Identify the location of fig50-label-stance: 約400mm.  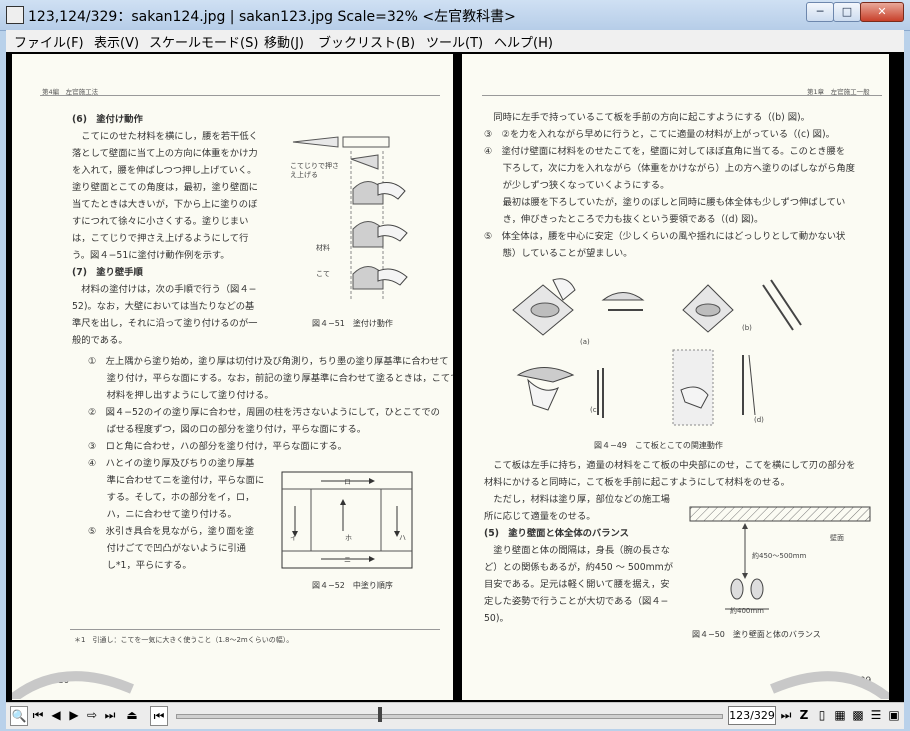
(747, 611).